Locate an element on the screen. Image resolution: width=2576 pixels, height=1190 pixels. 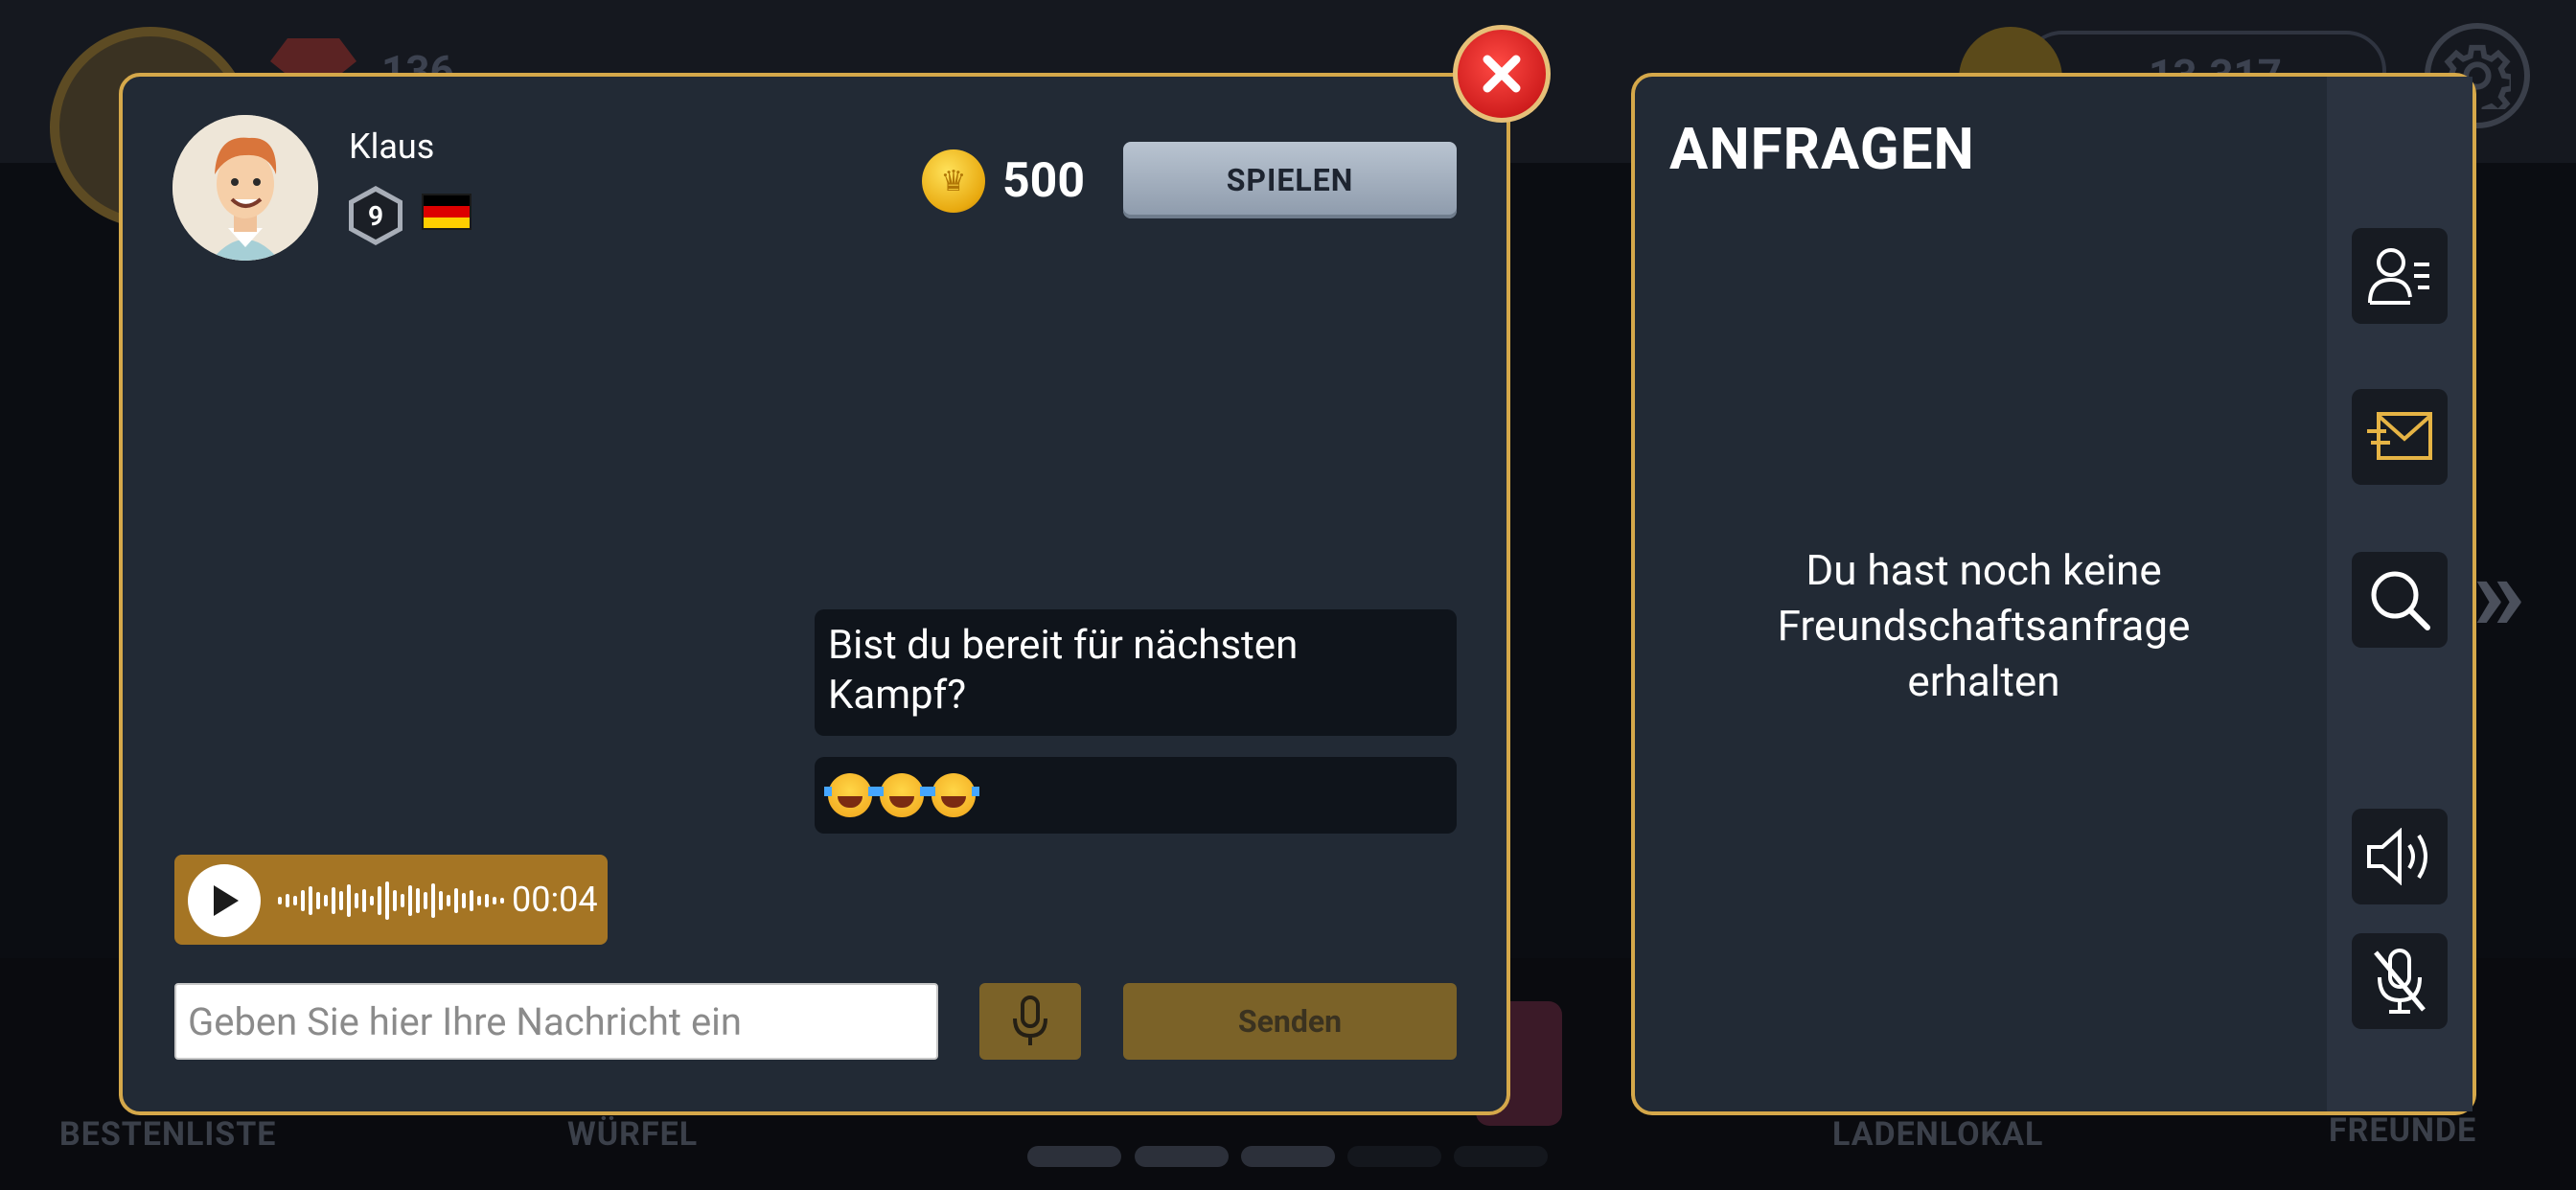
friend-list-button is located at coordinates (2400, 276).